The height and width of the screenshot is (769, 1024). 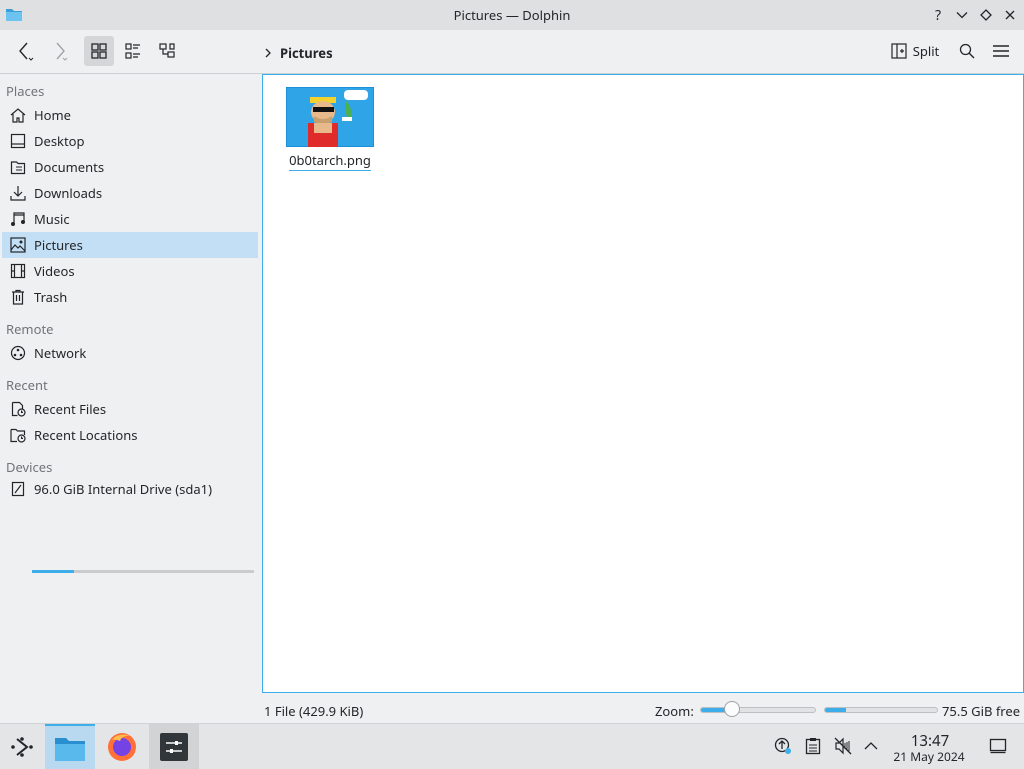 I want to click on zoom-label: Zoom:, so click(x=674, y=711).